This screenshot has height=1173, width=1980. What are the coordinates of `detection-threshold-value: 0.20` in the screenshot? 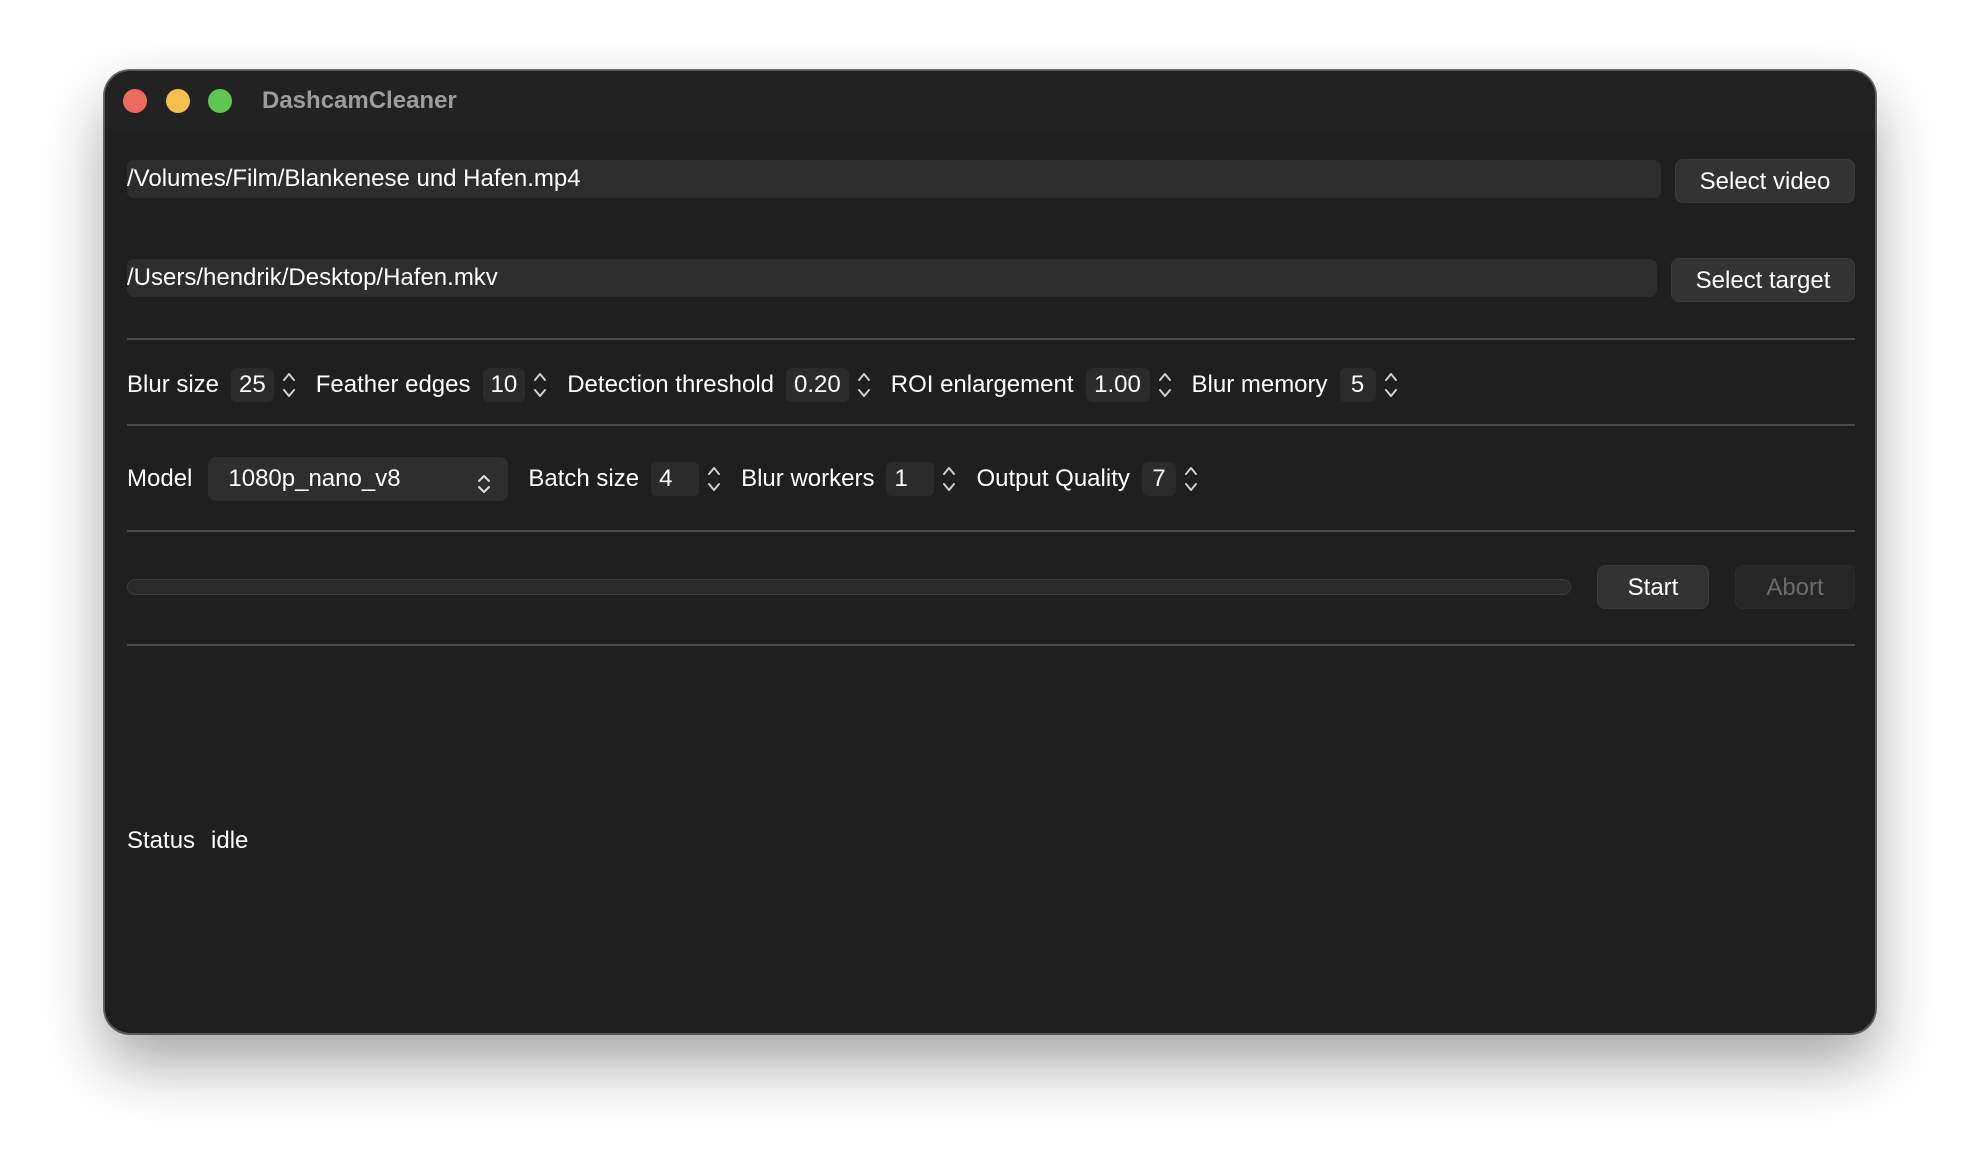 It's located at (817, 385).